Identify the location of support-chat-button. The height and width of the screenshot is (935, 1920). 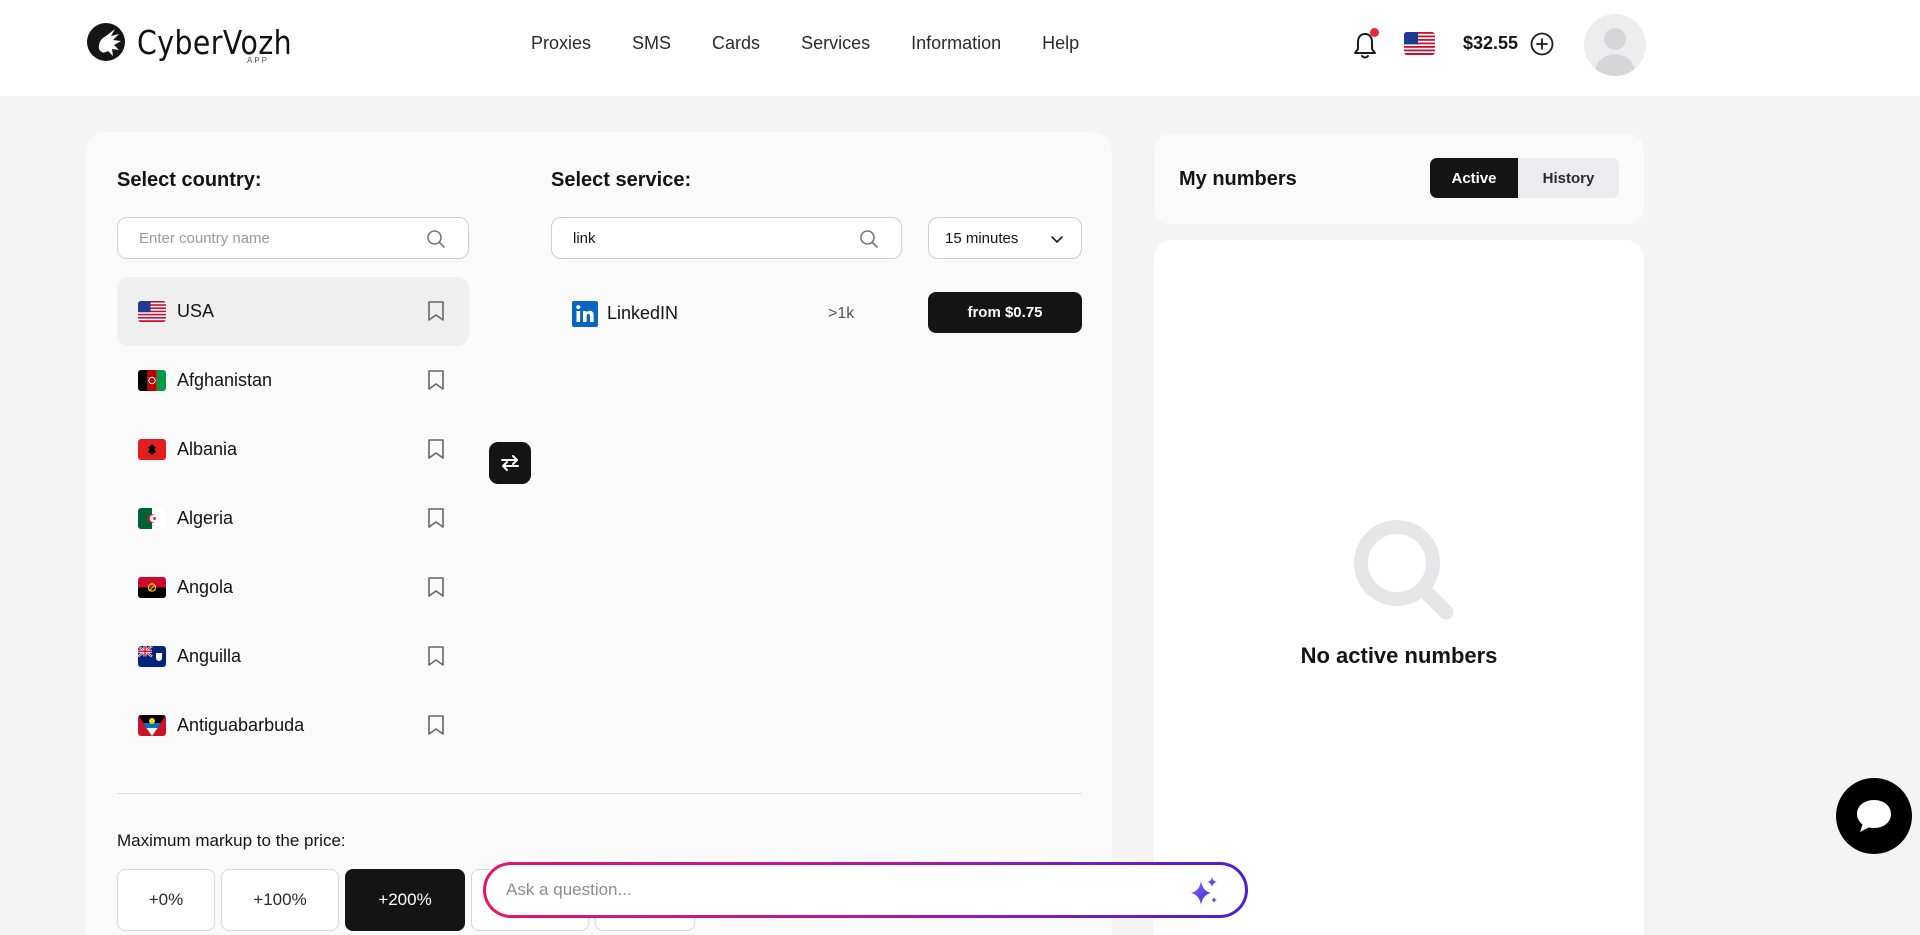
(1874, 816).